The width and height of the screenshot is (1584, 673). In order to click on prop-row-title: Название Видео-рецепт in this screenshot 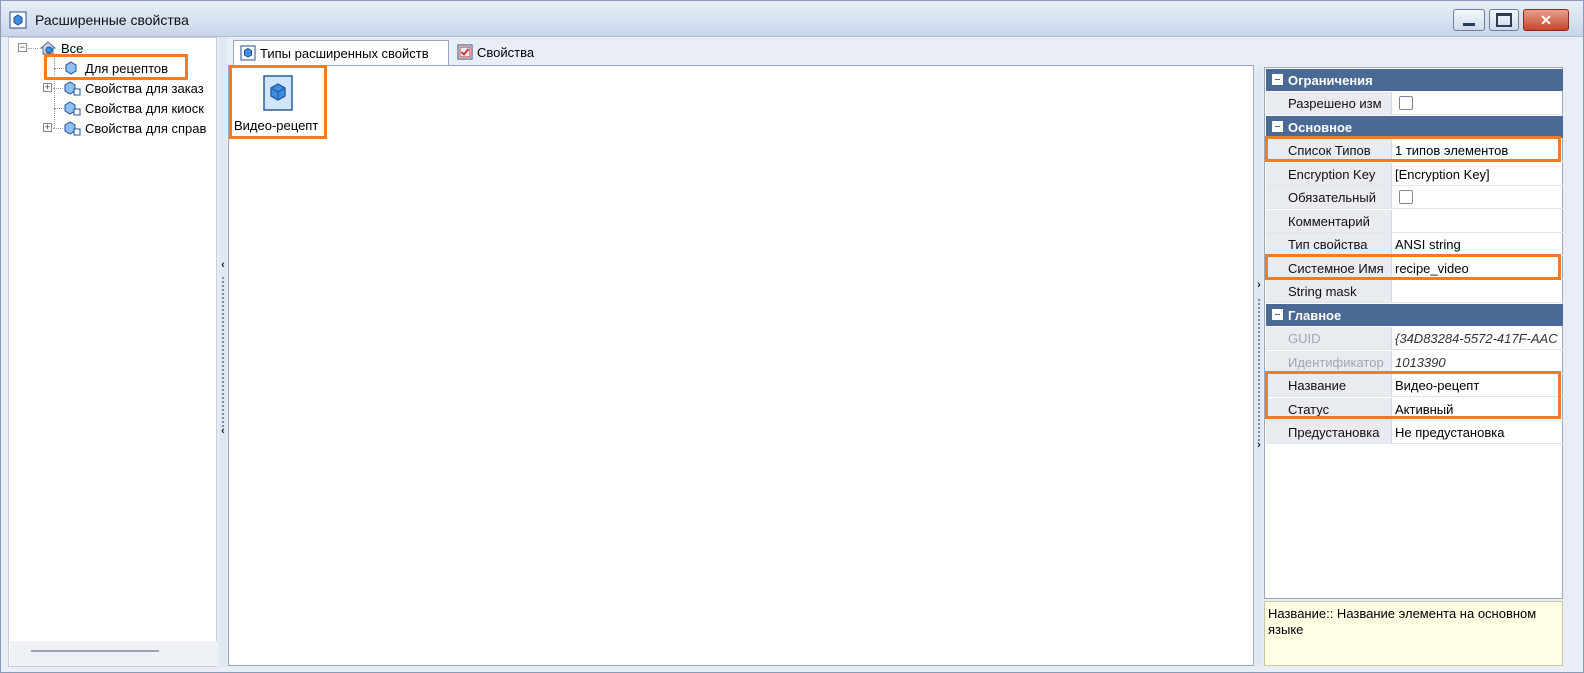, I will do `click(1414, 385)`.